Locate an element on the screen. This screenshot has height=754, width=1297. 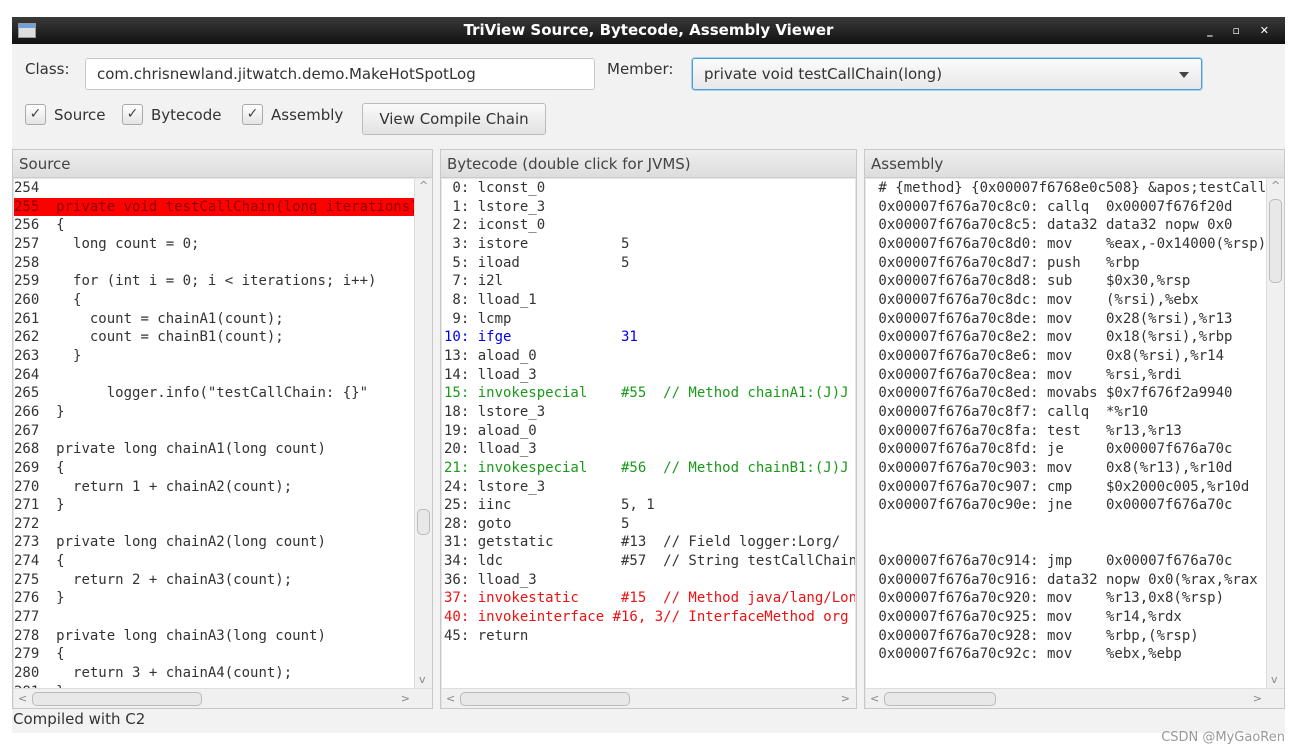
assembly-line: 0x00007f676a70c8dc: mov (%rsi),%ebx is located at coordinates (1068, 300).